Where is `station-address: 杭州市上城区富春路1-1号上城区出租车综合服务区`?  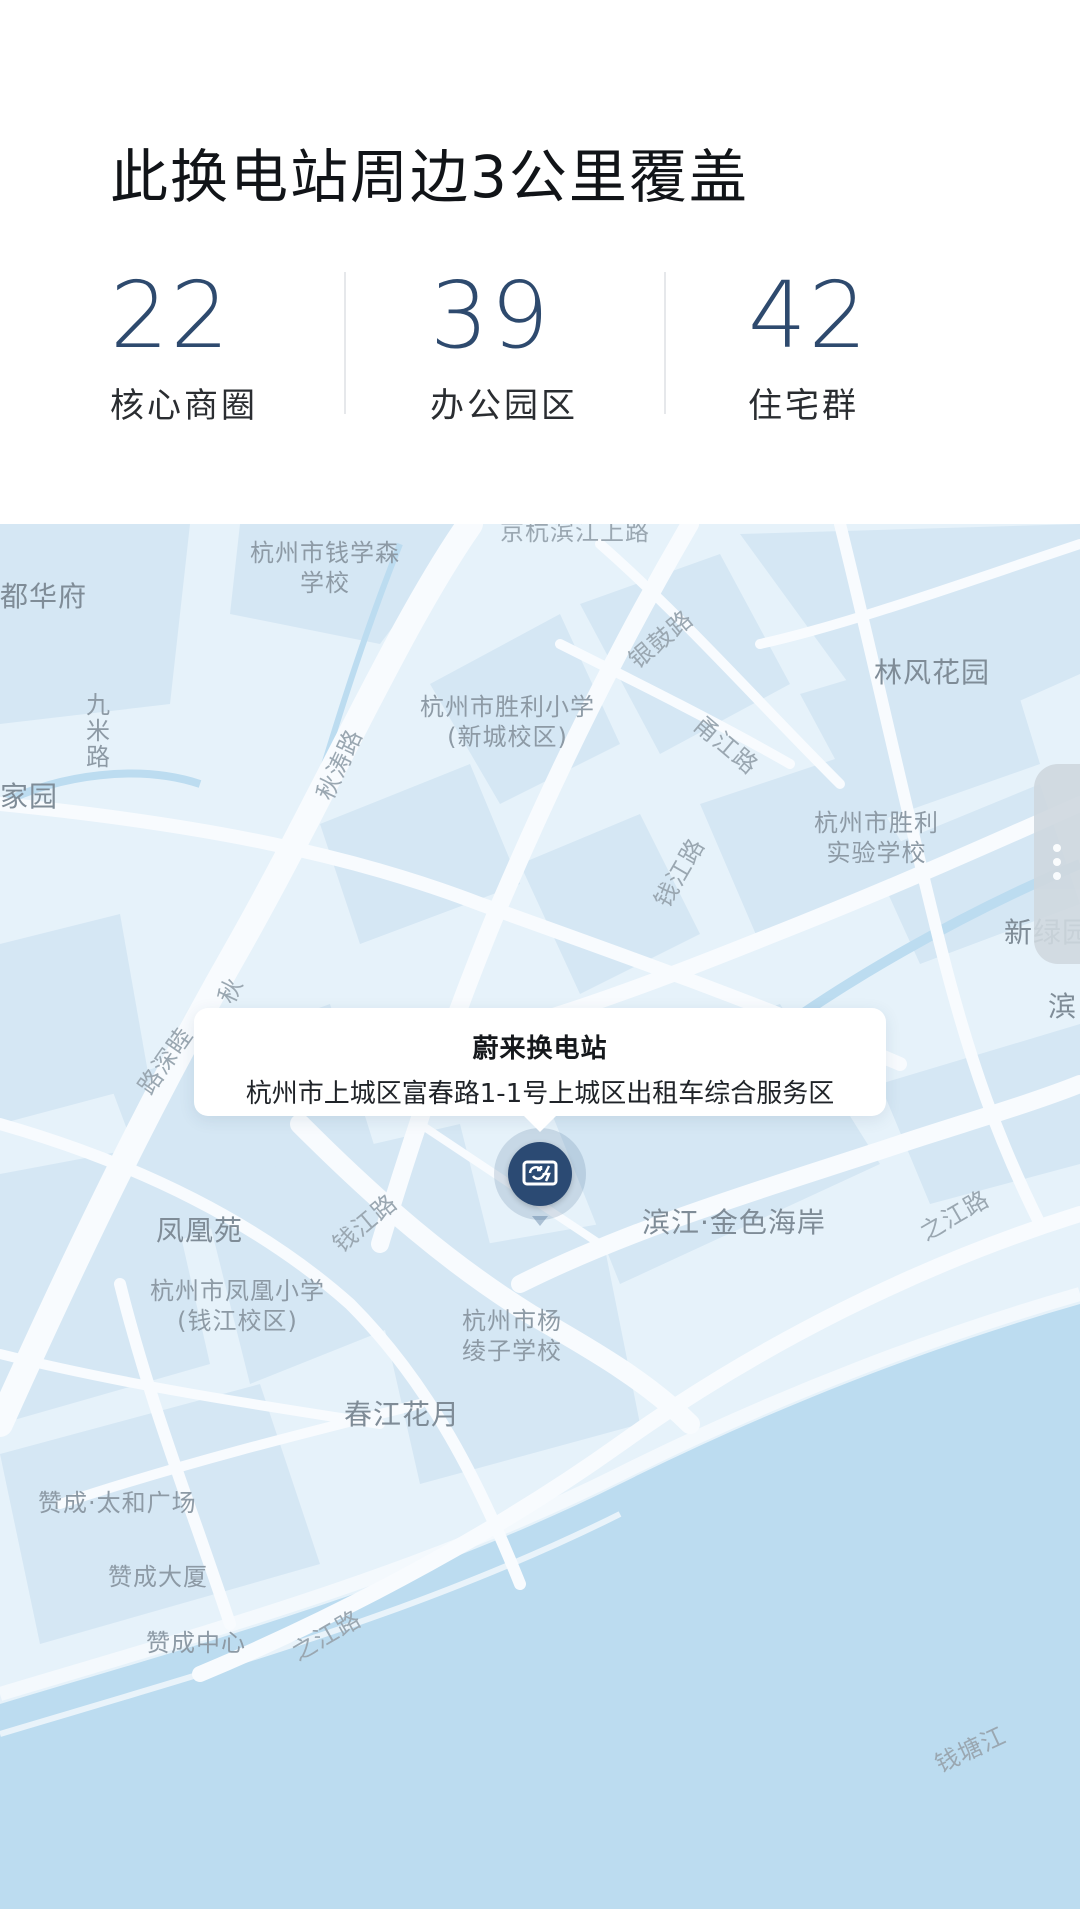 station-address: 杭州市上城区富春路1-1号上城区出租车综合服务区 is located at coordinates (540, 1094).